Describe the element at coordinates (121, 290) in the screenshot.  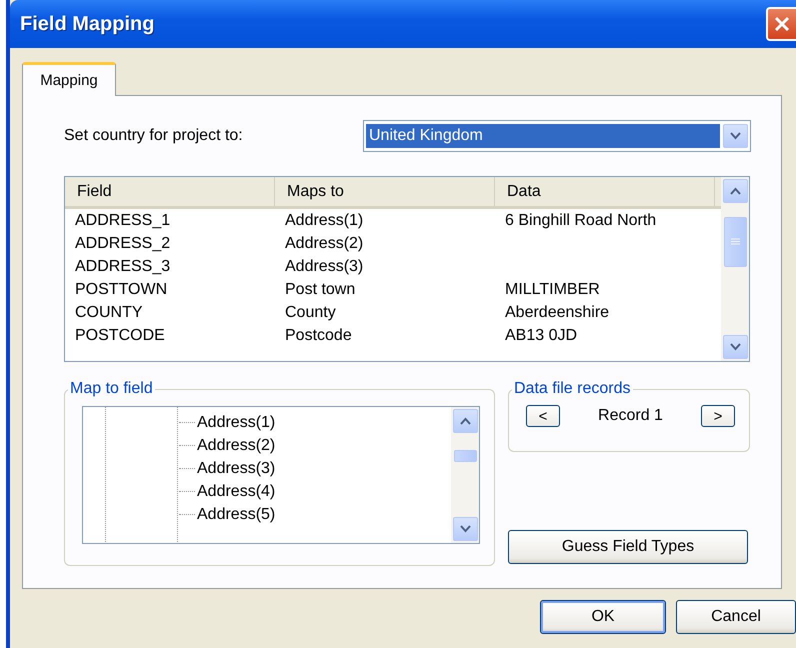
I see `table-cell-text: POSTTOWN` at that location.